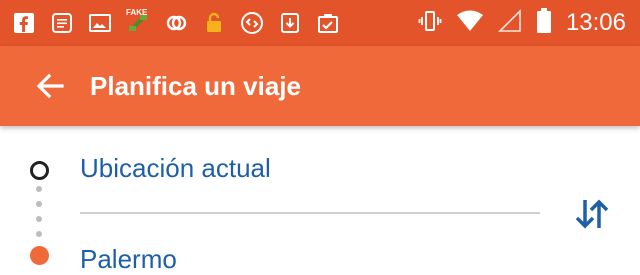 This screenshot has width=640, height=275. What do you see at coordinates (175, 168) in the screenshot?
I see `origin-field: Ubicación actual` at bounding box center [175, 168].